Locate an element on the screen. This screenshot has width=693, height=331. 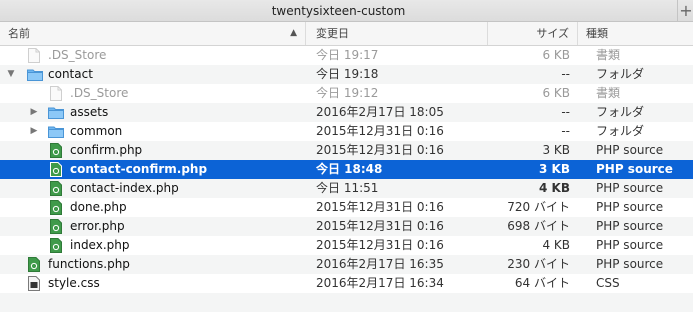
file-date: 今日 19:18 is located at coordinates (347, 74).